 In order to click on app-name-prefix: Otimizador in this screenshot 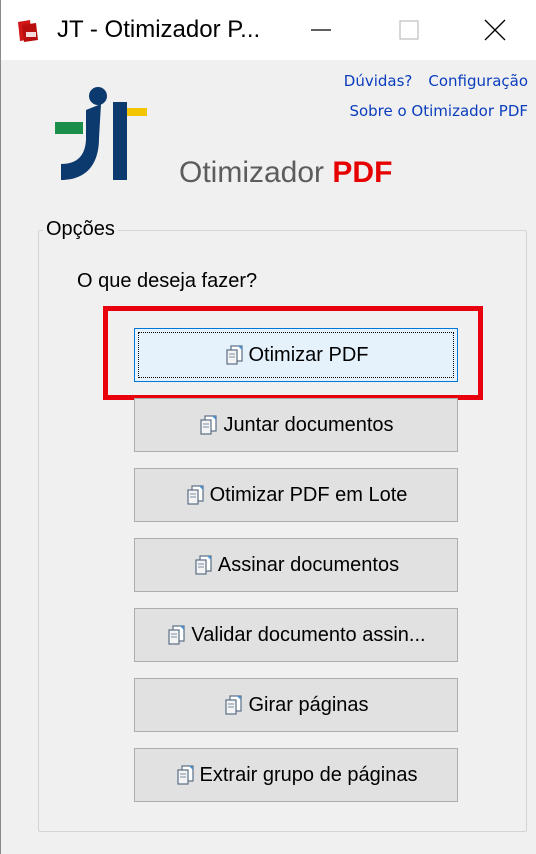, I will do `click(252, 172)`.